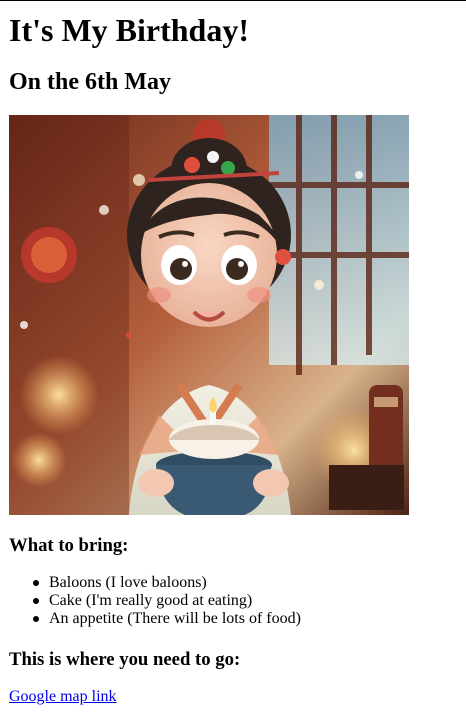 This screenshot has width=466, height=713. Describe the element at coordinates (125, 659) in the screenshot. I see `location-heading: This is where you need to go:` at that location.